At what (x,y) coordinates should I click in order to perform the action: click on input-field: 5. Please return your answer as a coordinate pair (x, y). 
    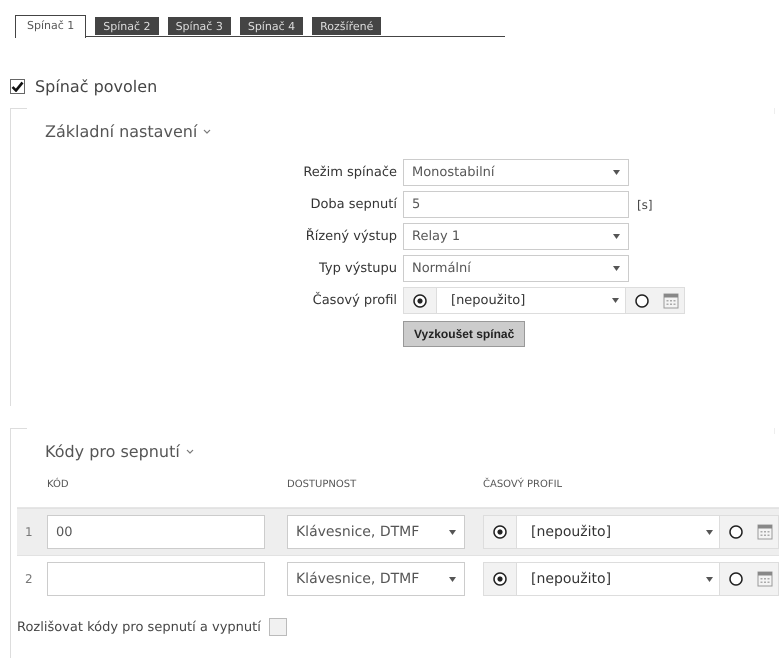
    Looking at the image, I should click on (516, 204).